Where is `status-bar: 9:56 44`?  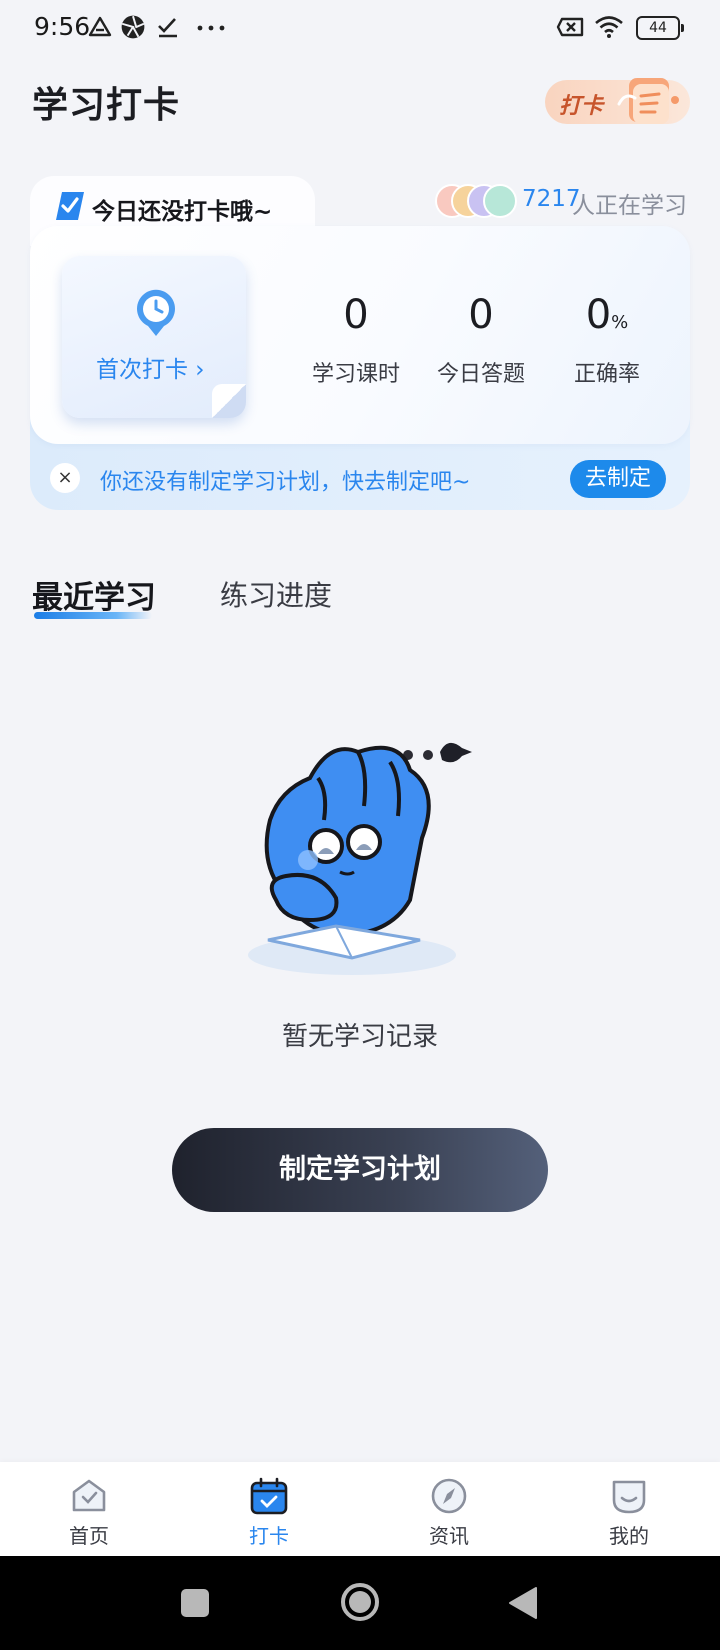 status-bar: 9:56 44 is located at coordinates (360, 28).